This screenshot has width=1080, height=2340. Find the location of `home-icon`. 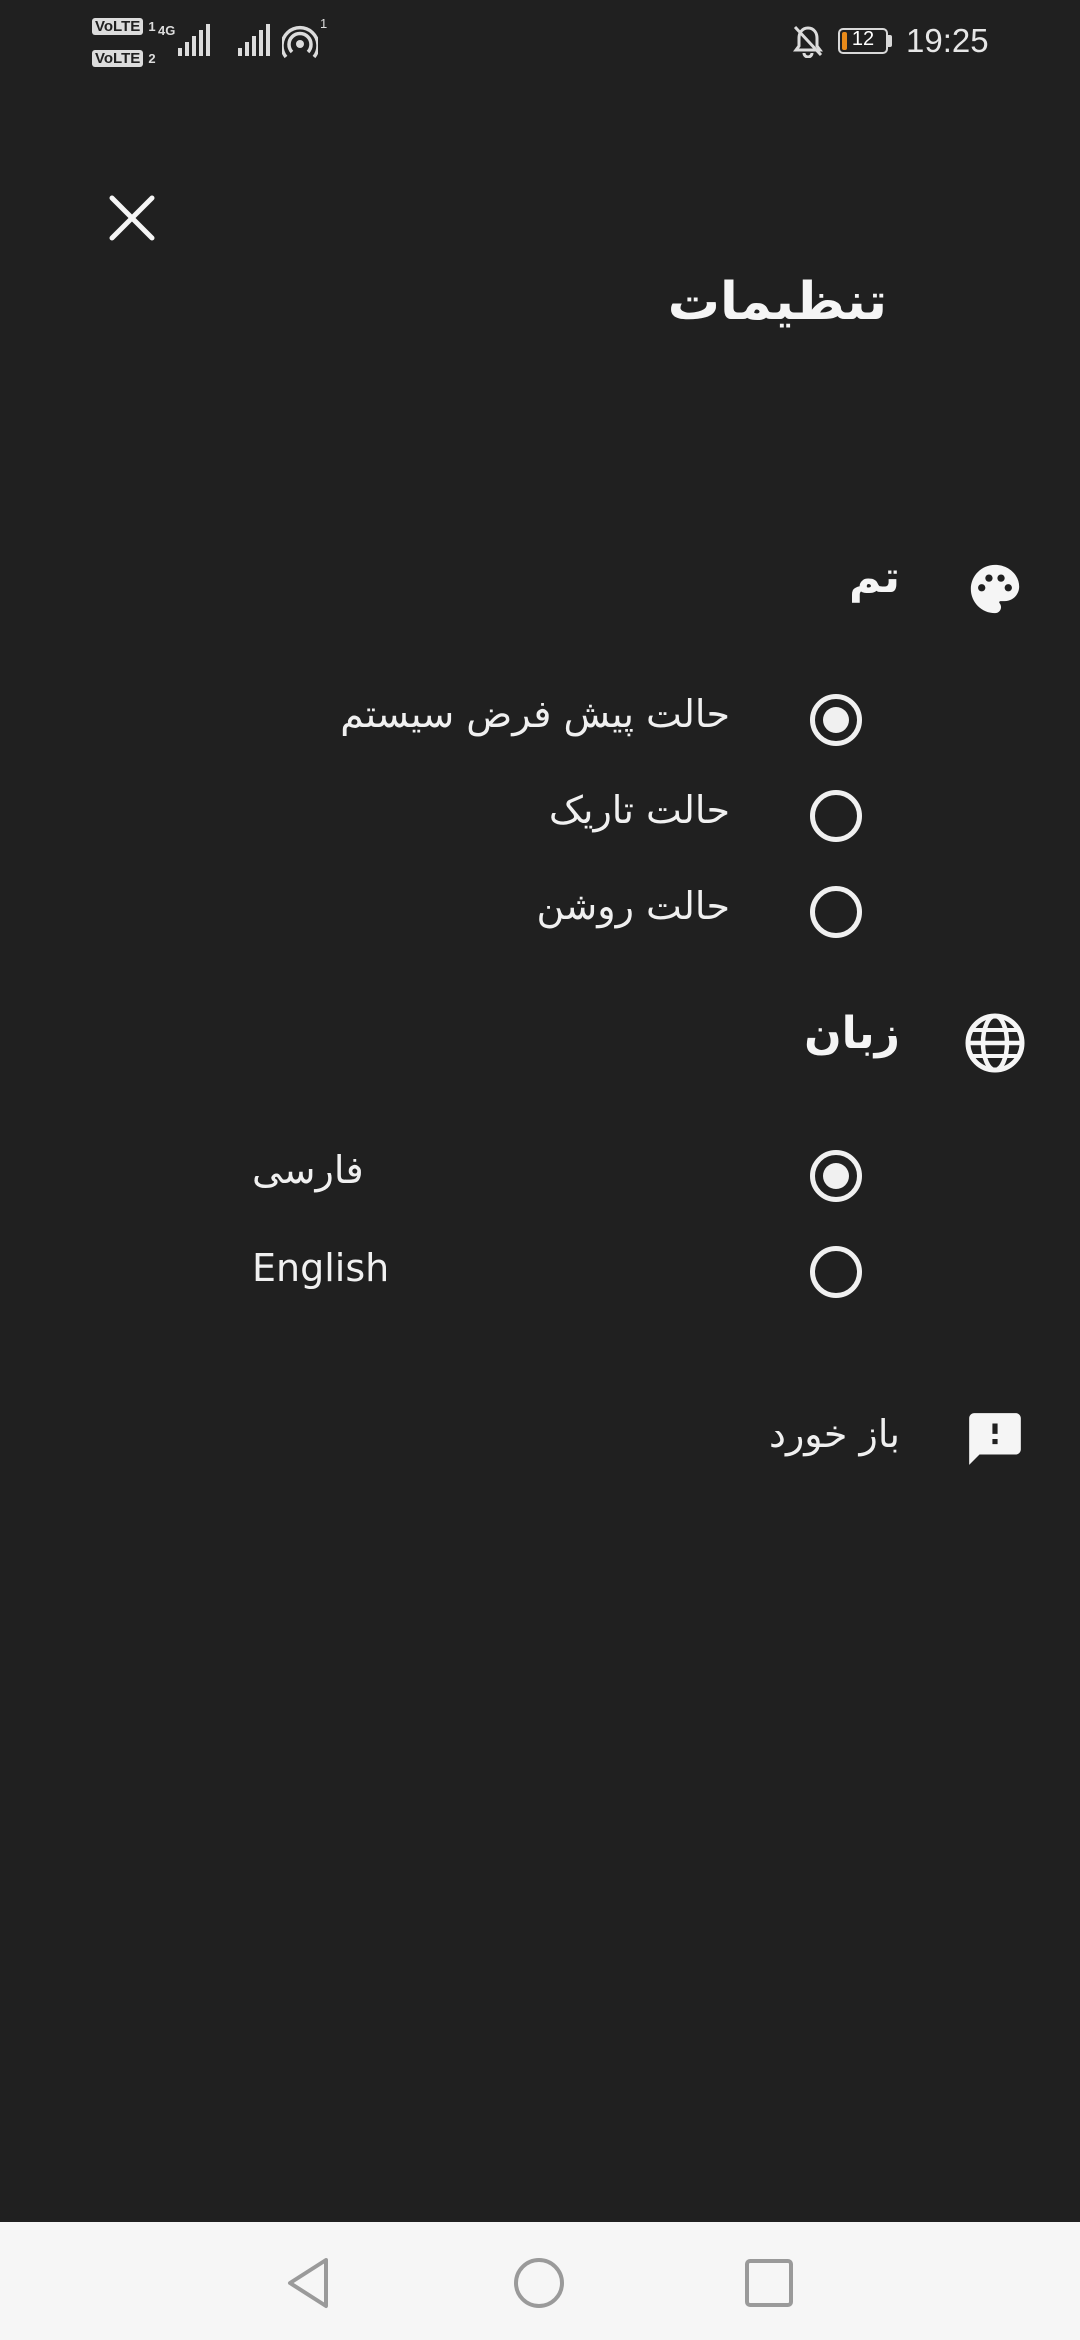

home-icon is located at coordinates (539, 2283).